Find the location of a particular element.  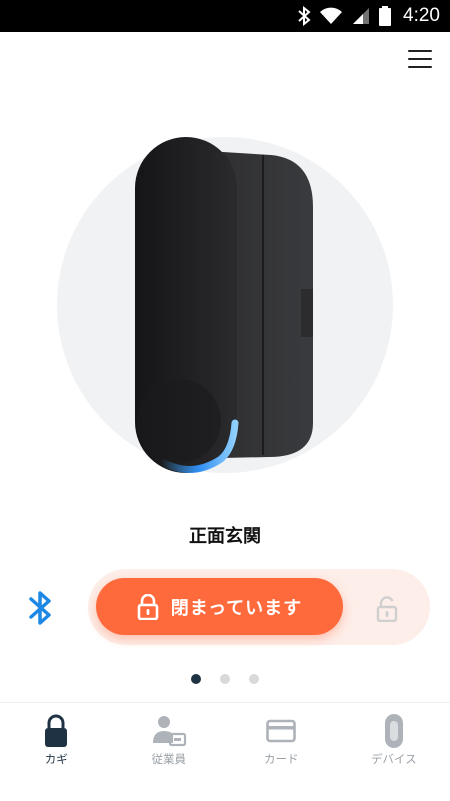

employee-icon is located at coordinates (169, 731).